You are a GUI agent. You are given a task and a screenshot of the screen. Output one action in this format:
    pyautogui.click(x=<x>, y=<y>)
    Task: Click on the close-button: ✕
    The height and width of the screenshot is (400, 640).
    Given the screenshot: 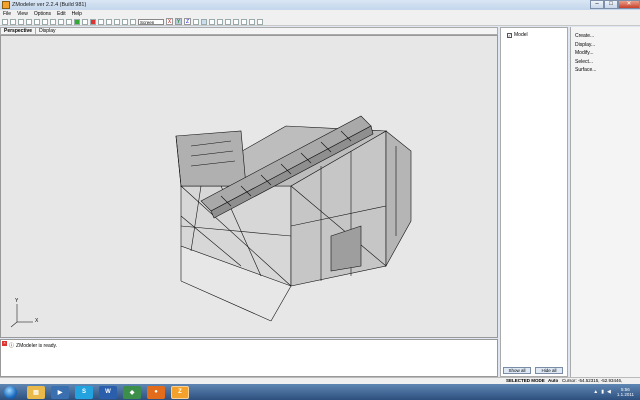 What is the action you would take?
    pyautogui.click(x=629, y=4)
    